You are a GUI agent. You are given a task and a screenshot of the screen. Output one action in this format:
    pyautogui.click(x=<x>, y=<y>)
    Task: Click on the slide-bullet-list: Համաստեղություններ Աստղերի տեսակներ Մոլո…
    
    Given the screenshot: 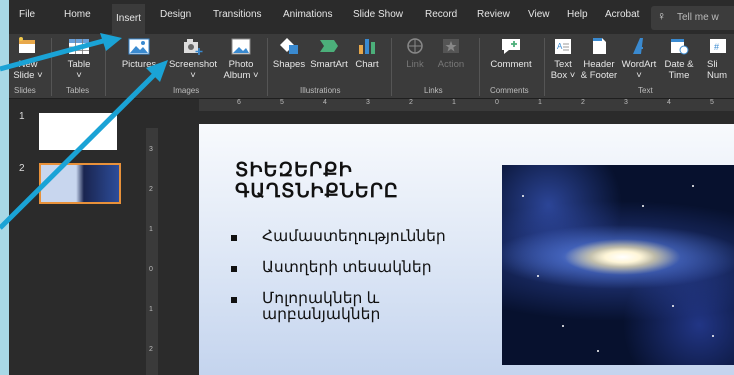 What is the action you would take?
    pyautogui.click(x=364, y=283)
    